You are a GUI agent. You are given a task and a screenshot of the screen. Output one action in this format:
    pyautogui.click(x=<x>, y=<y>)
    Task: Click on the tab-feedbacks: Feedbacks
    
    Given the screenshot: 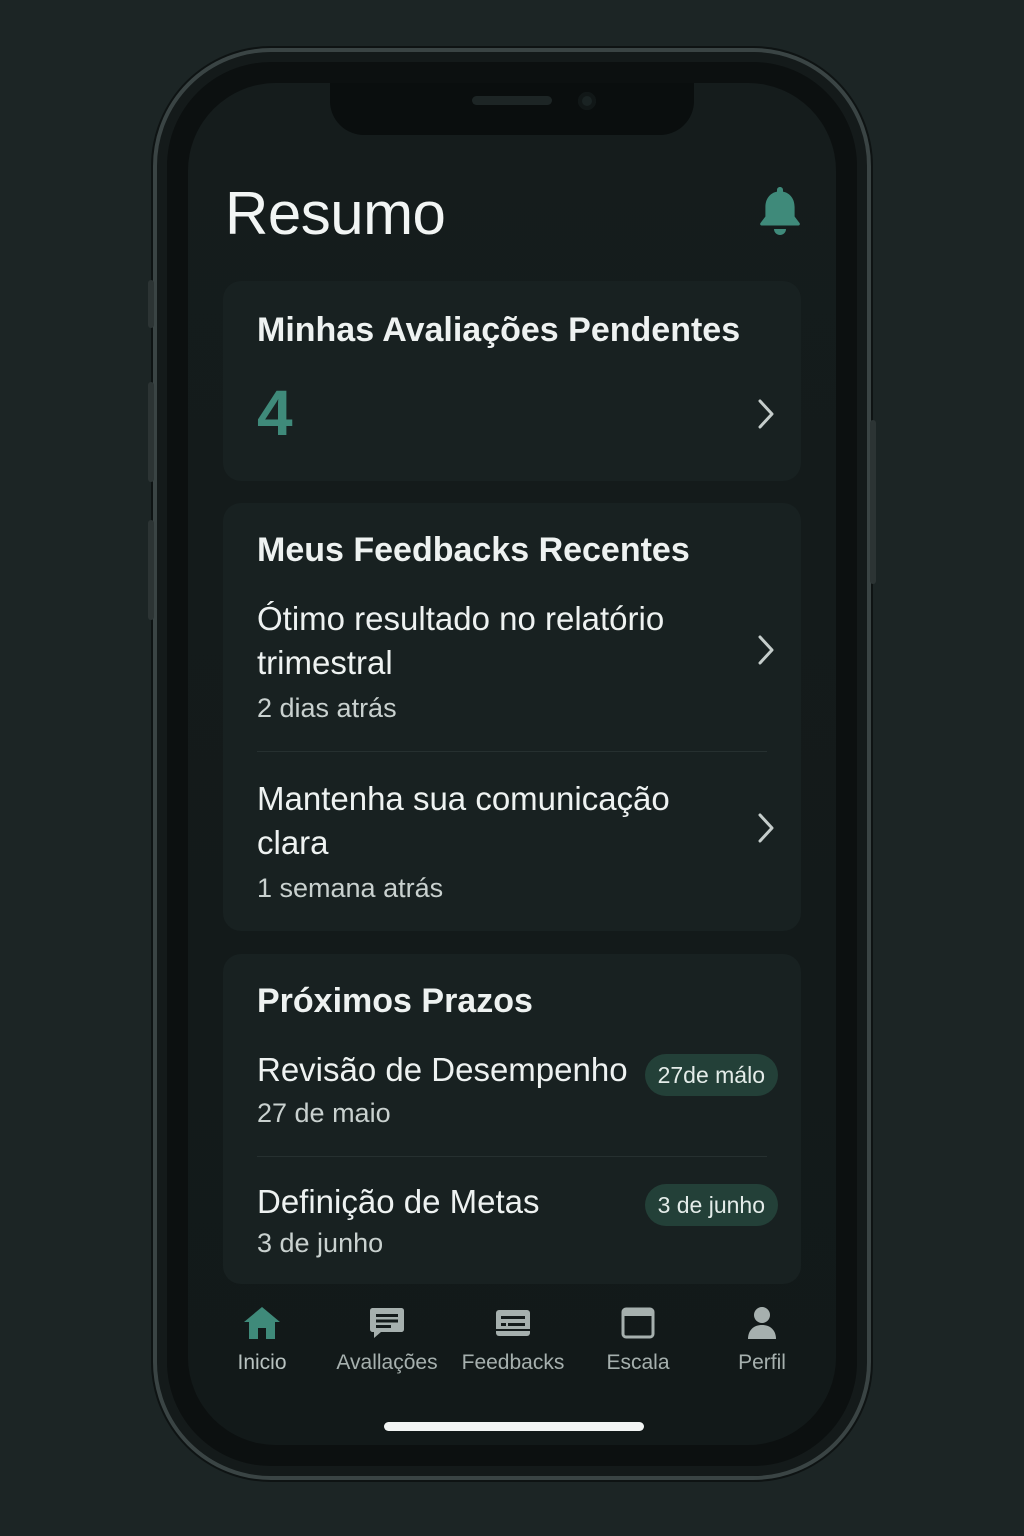 What is the action you would take?
    pyautogui.click(x=513, y=1345)
    